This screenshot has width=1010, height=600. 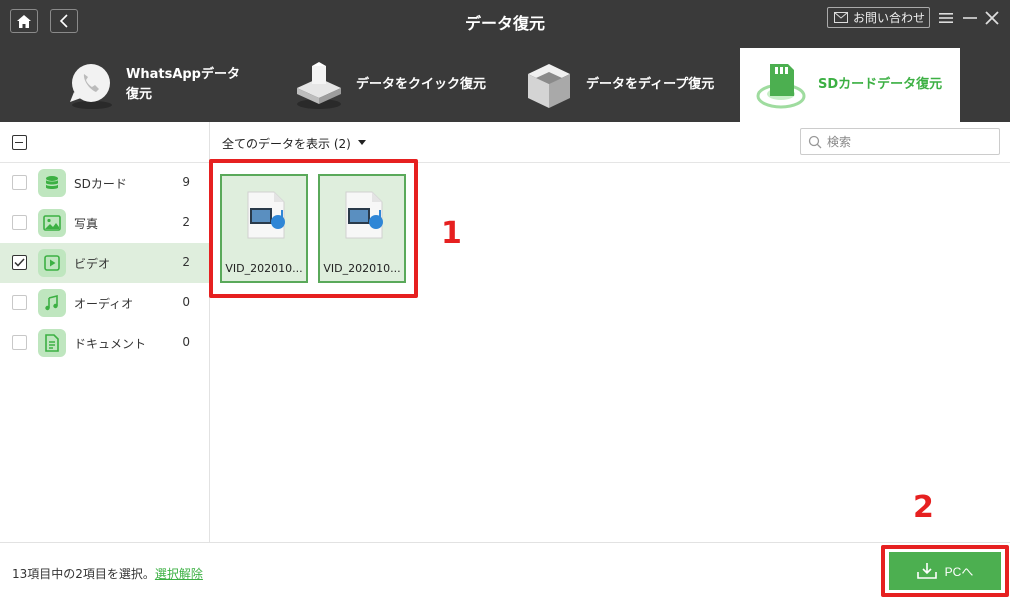 I want to click on annotation-marker-2: 2, so click(x=923, y=507).